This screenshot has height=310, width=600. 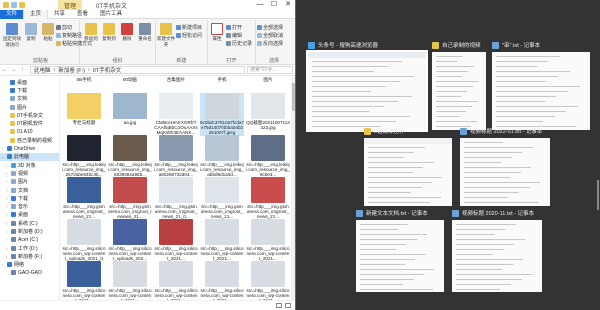 What do you see at coordinates (29, 265) in the screenshot?
I see `nav-item: › 网络` at bounding box center [29, 265].